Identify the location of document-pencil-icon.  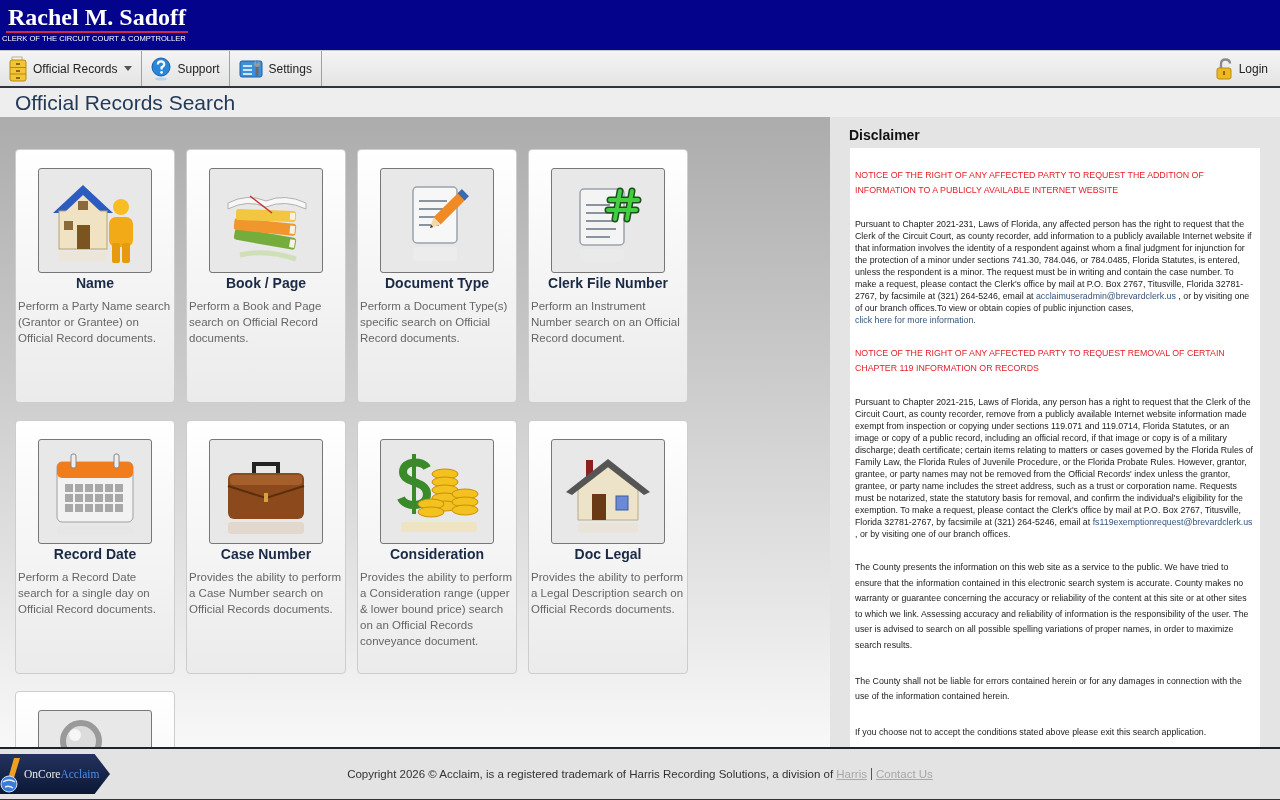
(437, 220).